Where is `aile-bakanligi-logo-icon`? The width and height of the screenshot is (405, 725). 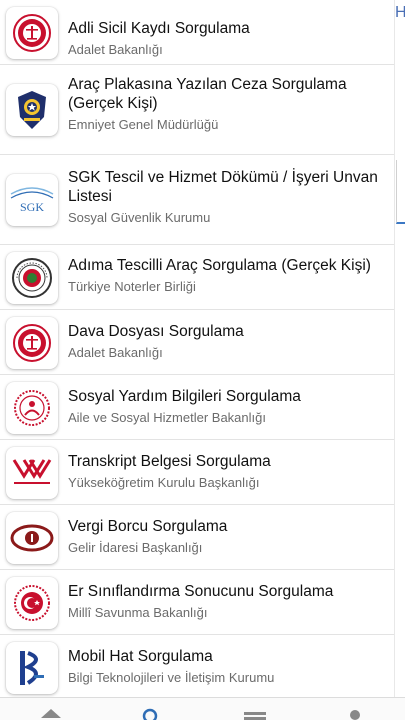 aile-bakanligi-logo-icon is located at coordinates (32, 408).